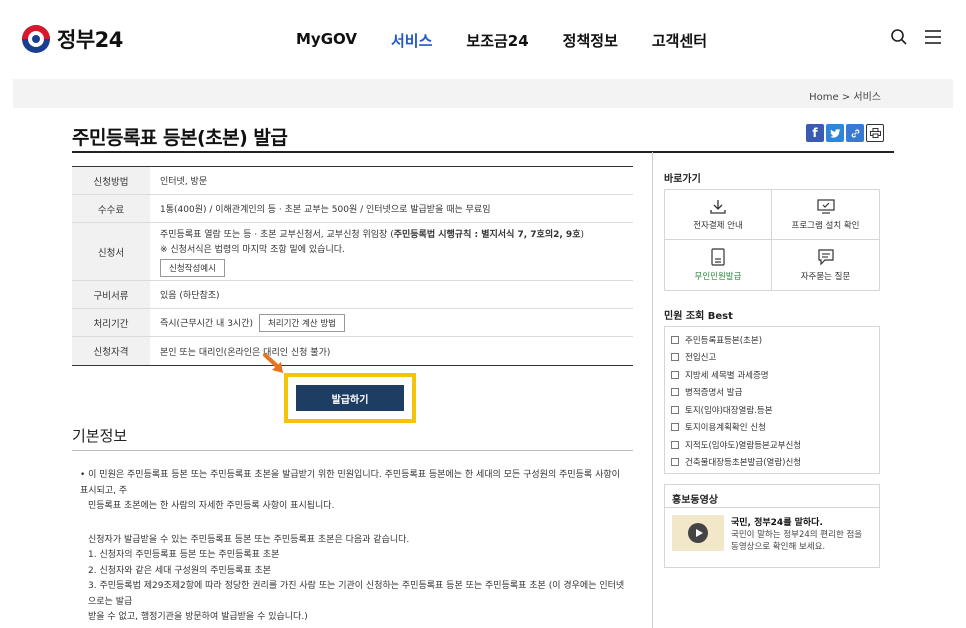 The image size is (966, 628). What do you see at coordinates (180, 138) in the screenshot?
I see `page-title: 주민등록표 등본(초본) 발급` at bounding box center [180, 138].